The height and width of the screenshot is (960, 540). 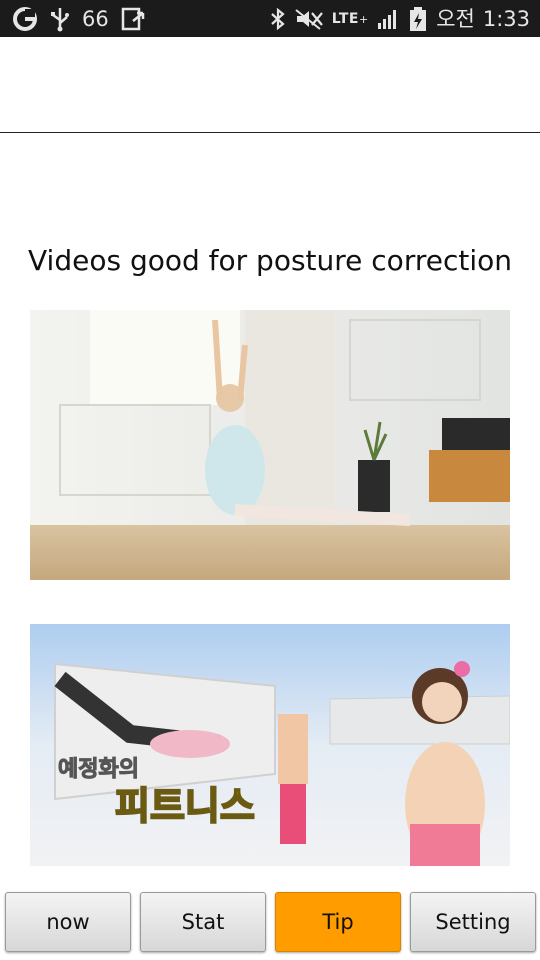 I want to click on show-caption-line1: 예정화의, so click(x=98, y=769).